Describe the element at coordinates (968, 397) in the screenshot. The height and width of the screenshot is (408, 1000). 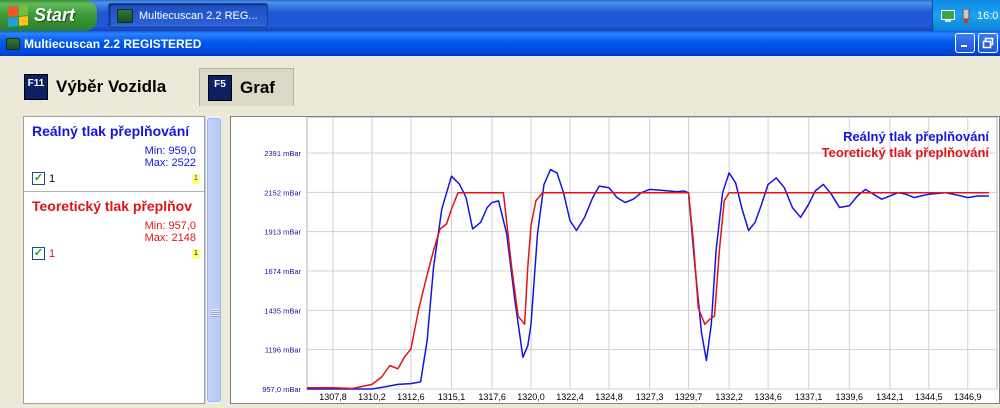
I see `x-tick-label: 1346,9` at that location.